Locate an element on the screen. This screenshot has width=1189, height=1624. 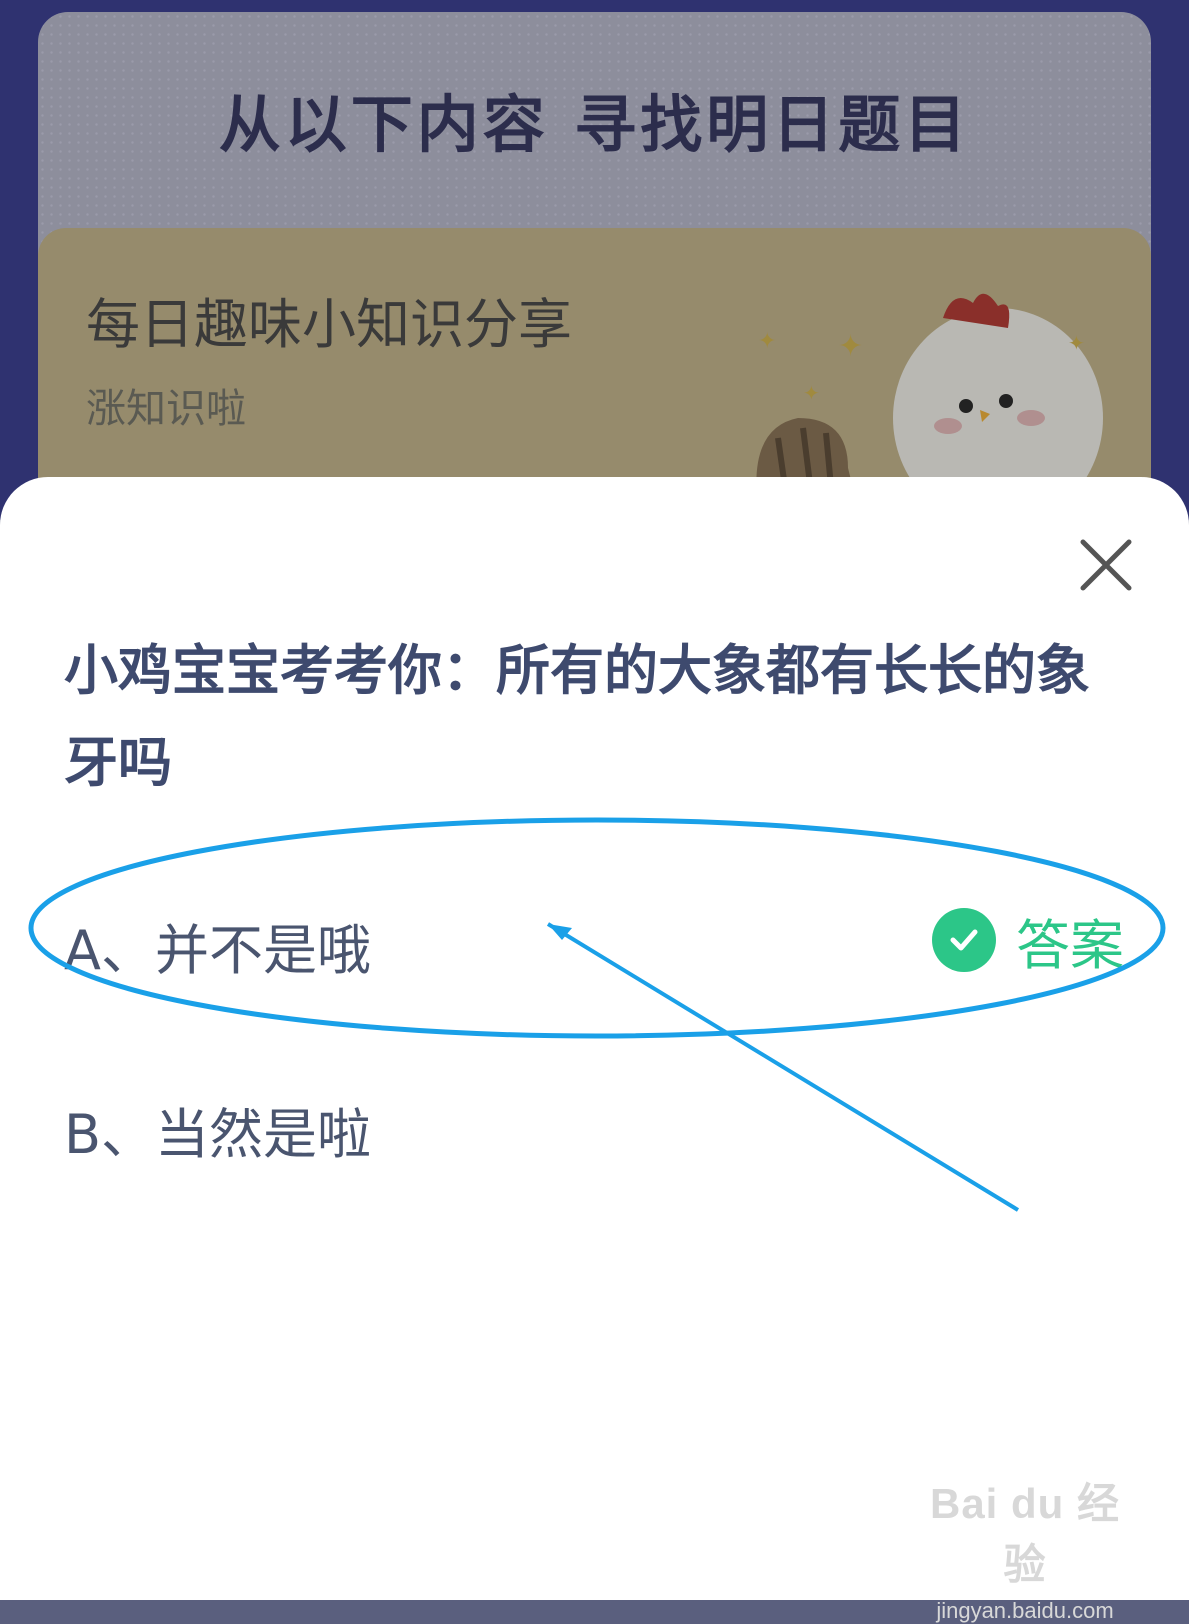
banner-subtitle: 涨知识啦 is located at coordinates (166, 409).